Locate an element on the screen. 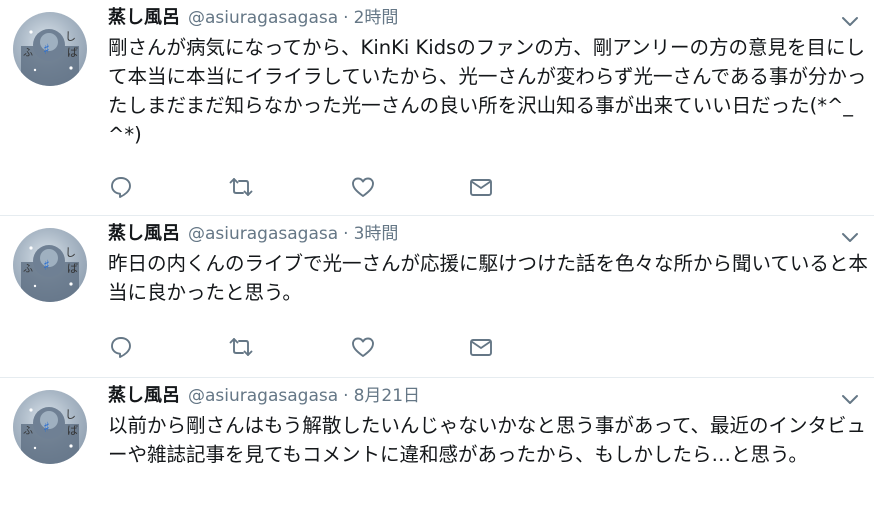 The image size is (874, 520). tweet-header: 蒸し風呂 @asiuragasagasa · 2時間 is located at coordinates (253, 18).